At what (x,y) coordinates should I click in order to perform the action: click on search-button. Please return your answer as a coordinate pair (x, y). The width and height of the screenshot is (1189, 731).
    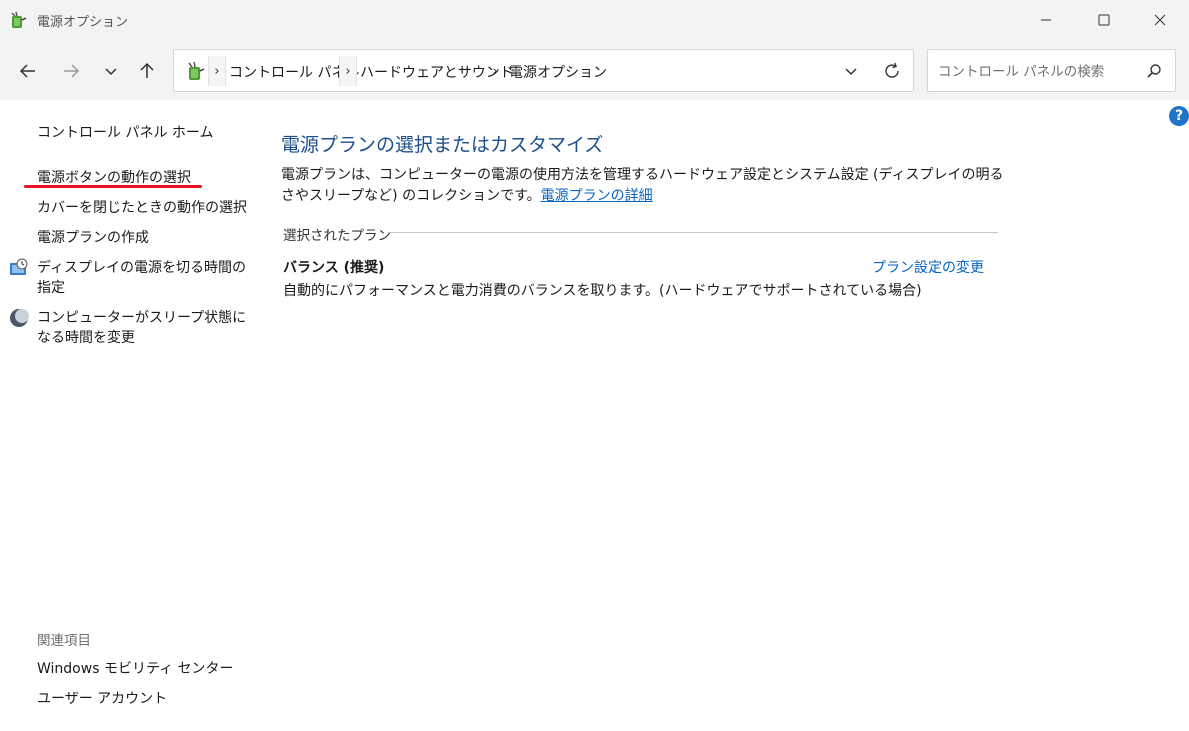
    Looking at the image, I should click on (1154, 71).